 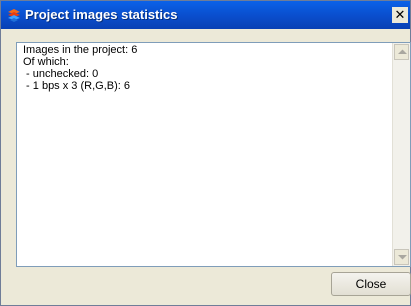 I want to click on close-icon: ✕, so click(x=400, y=15).